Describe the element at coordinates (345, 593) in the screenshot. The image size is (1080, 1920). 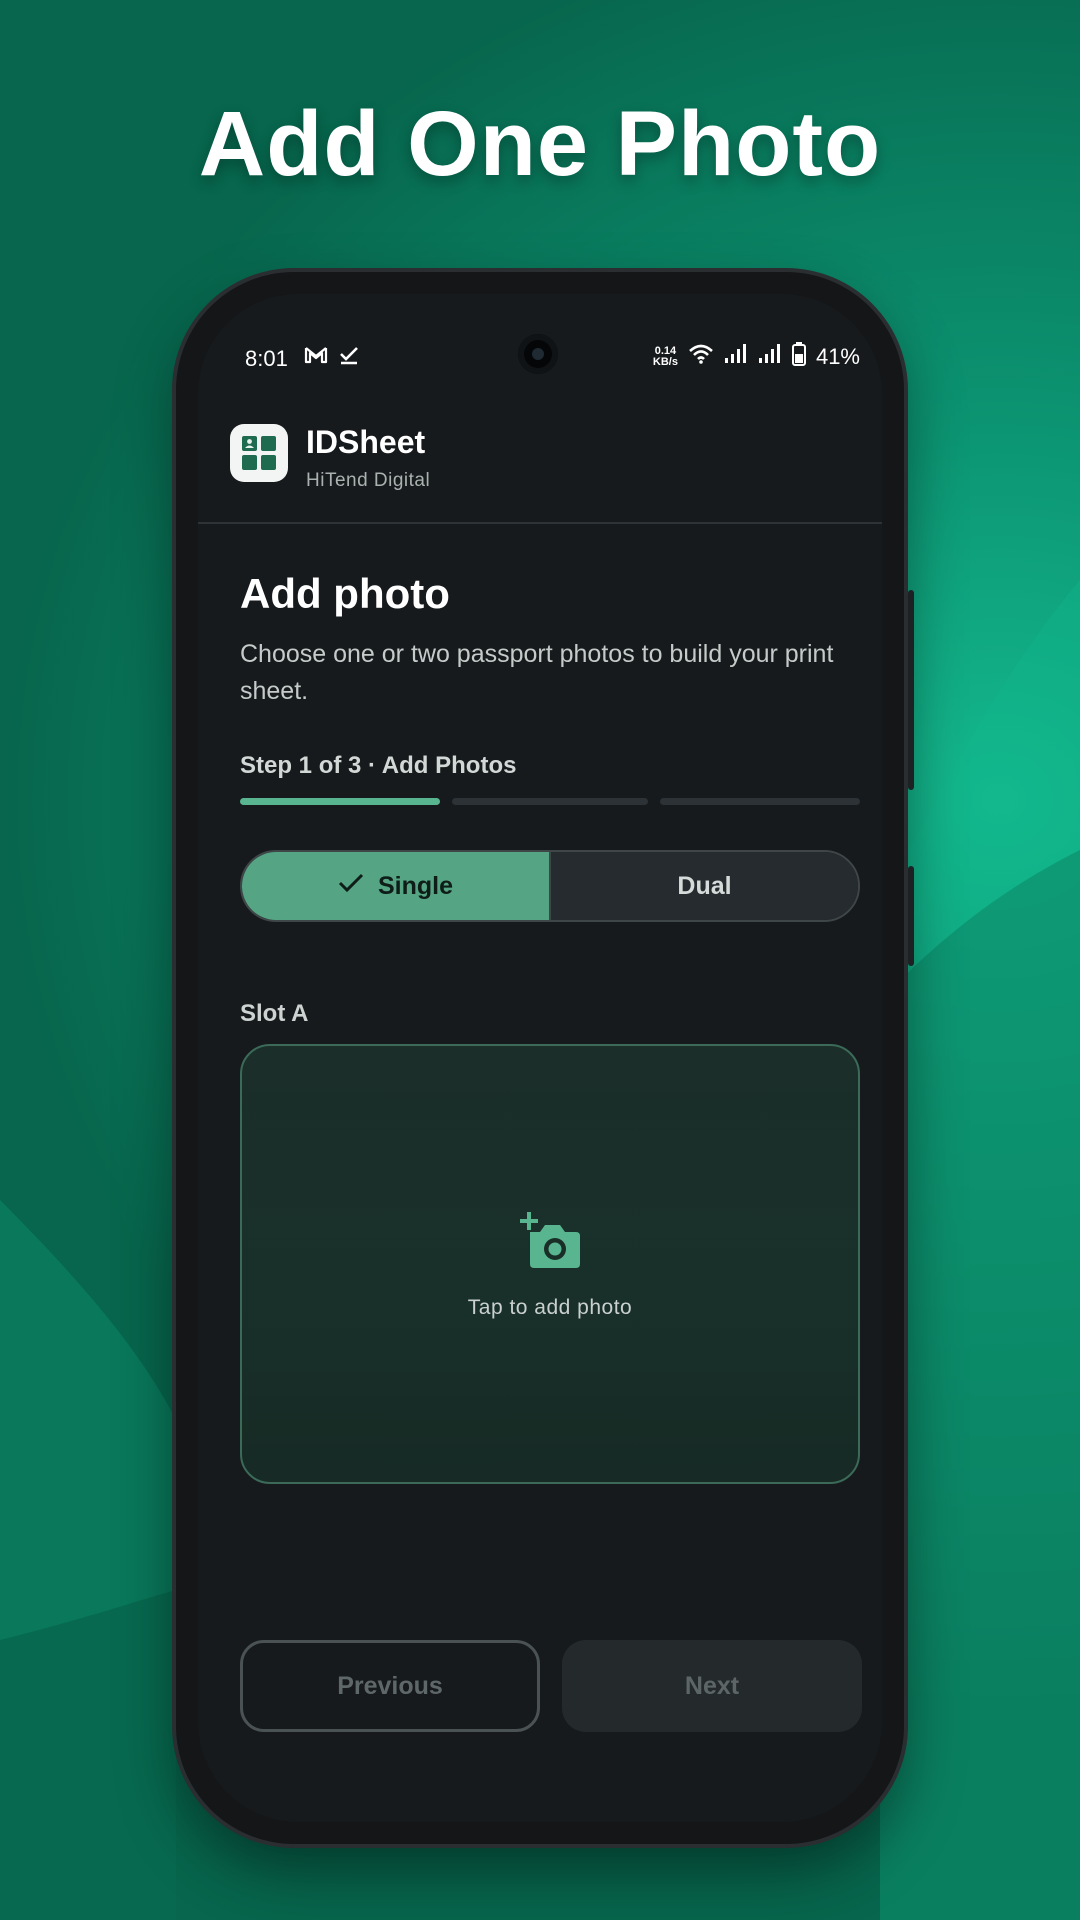
I see `page-title: Add photo` at that location.